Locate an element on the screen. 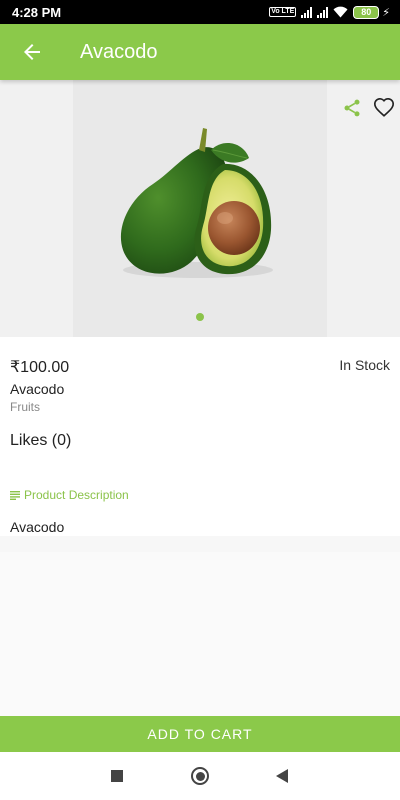 The image size is (400, 800). back-triangle-icon is located at coordinates (282, 776).